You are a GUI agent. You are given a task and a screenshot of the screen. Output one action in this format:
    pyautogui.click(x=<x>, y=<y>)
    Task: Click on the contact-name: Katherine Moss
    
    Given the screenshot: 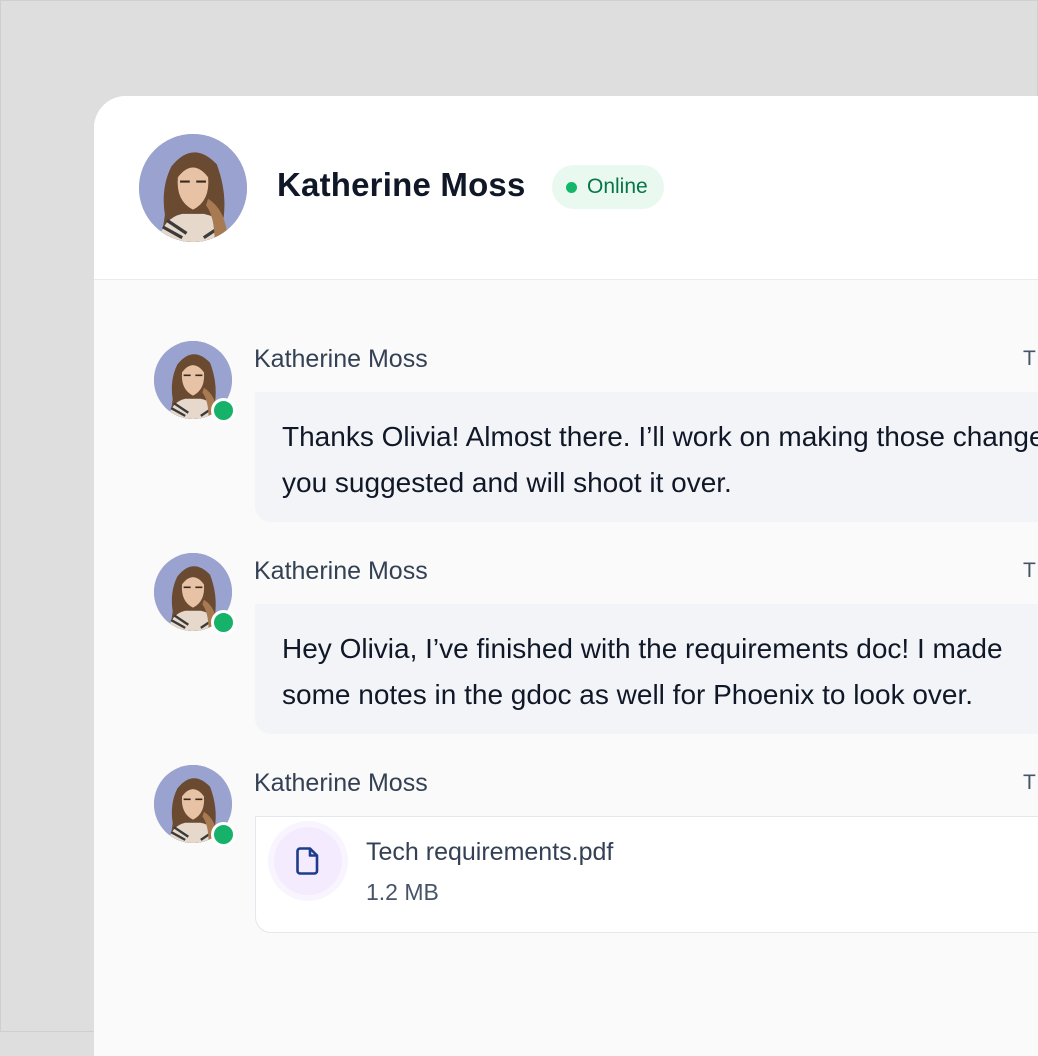 What is the action you would take?
    pyautogui.click(x=401, y=184)
    